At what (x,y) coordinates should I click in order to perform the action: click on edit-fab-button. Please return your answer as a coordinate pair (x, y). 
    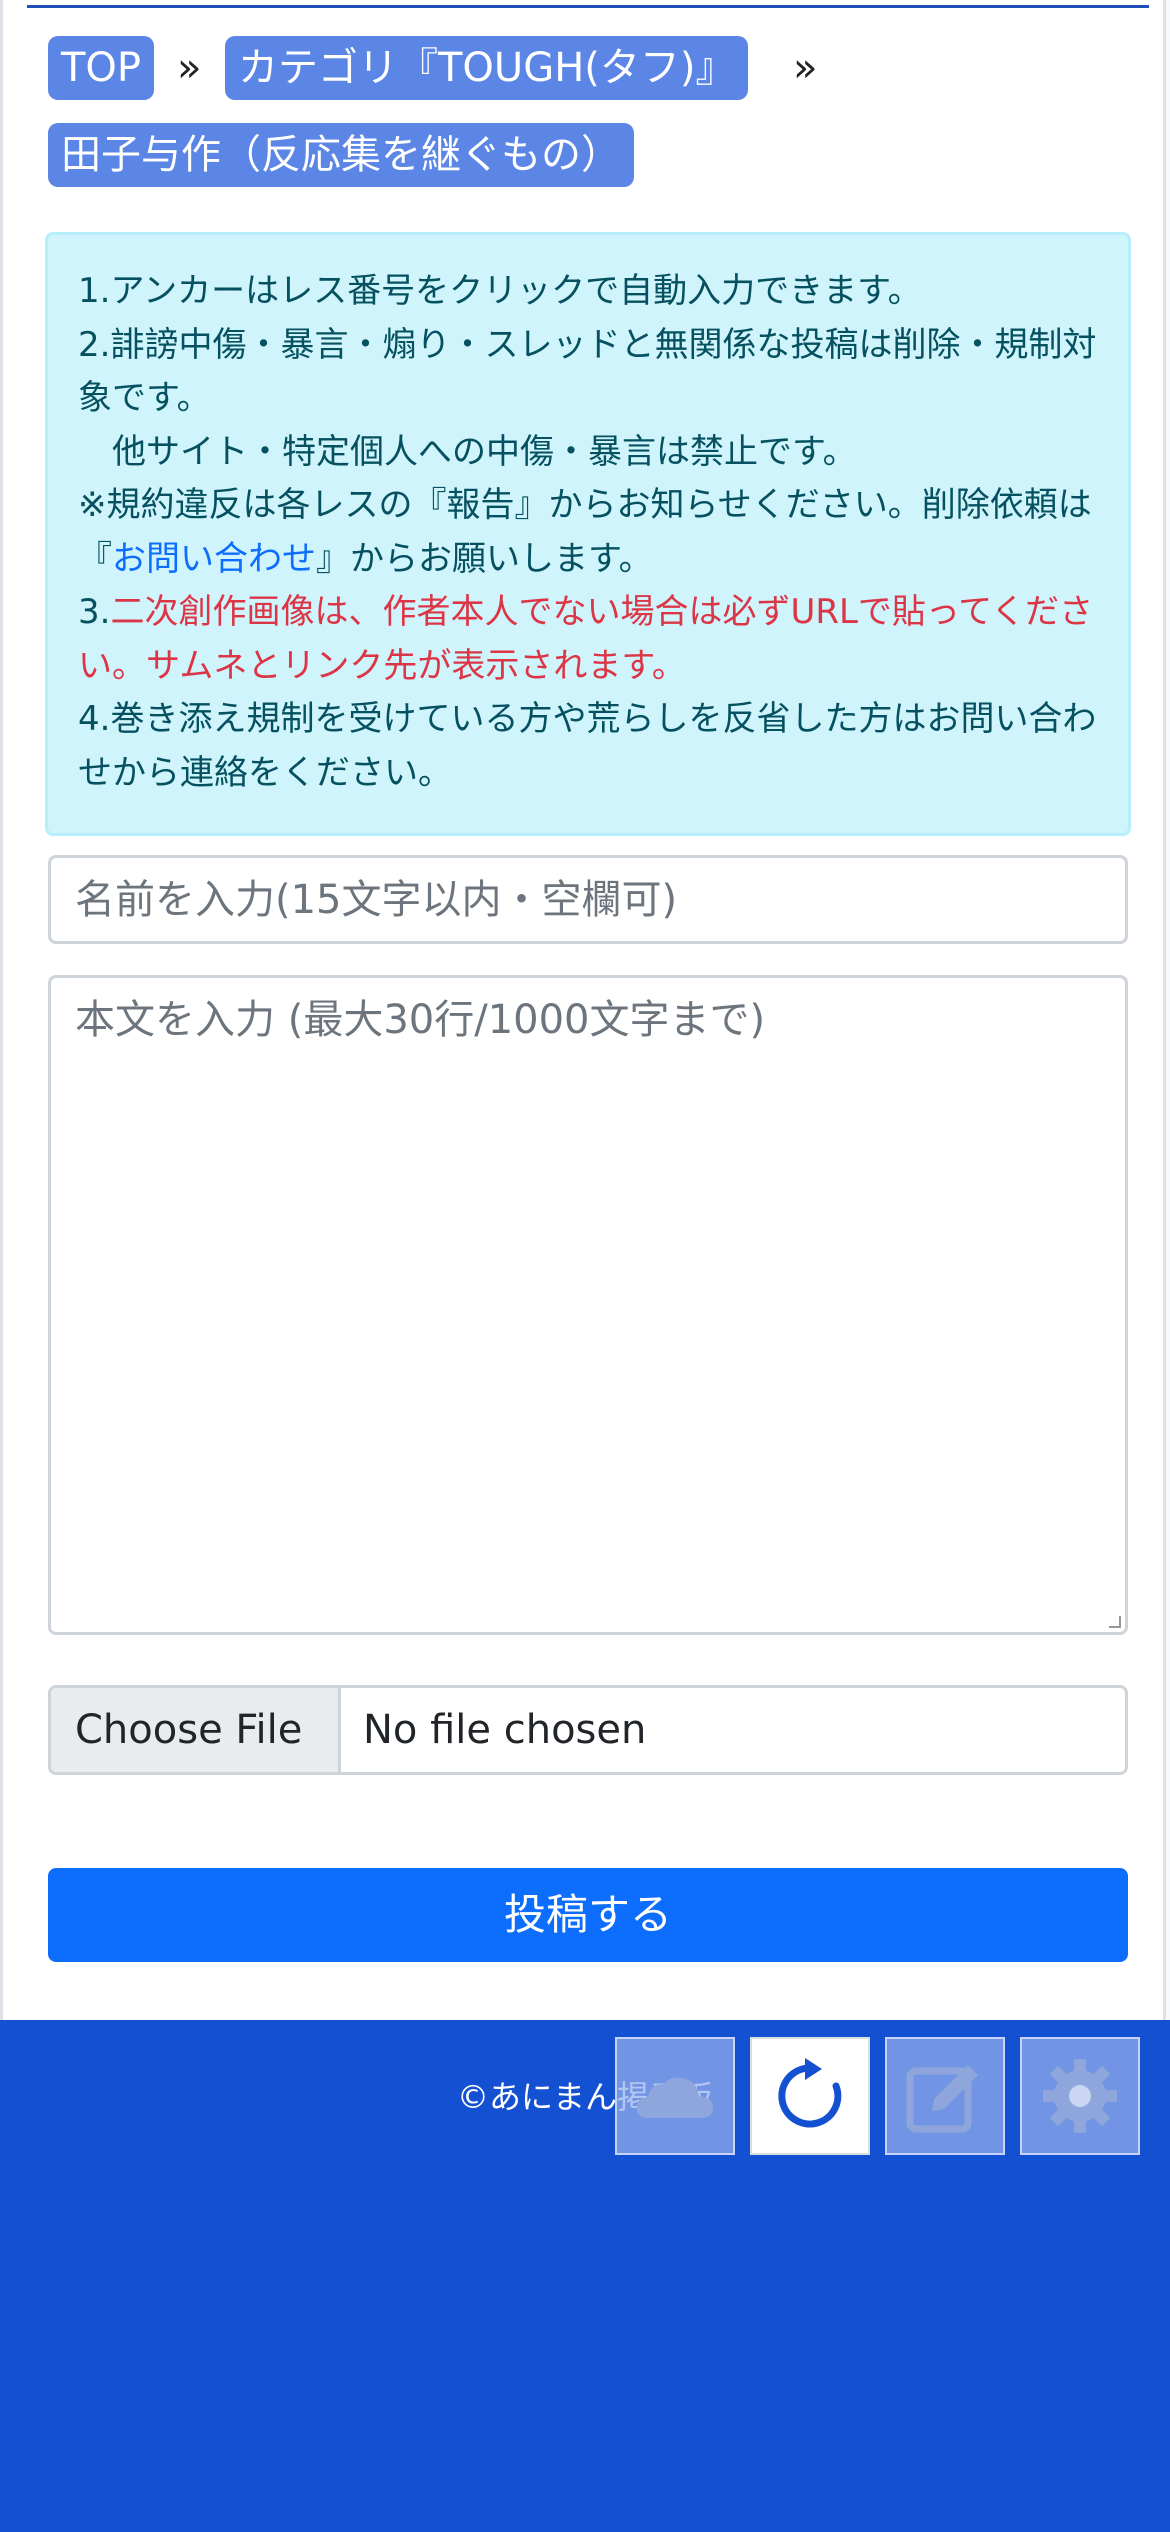
    Looking at the image, I should click on (945, 2096).